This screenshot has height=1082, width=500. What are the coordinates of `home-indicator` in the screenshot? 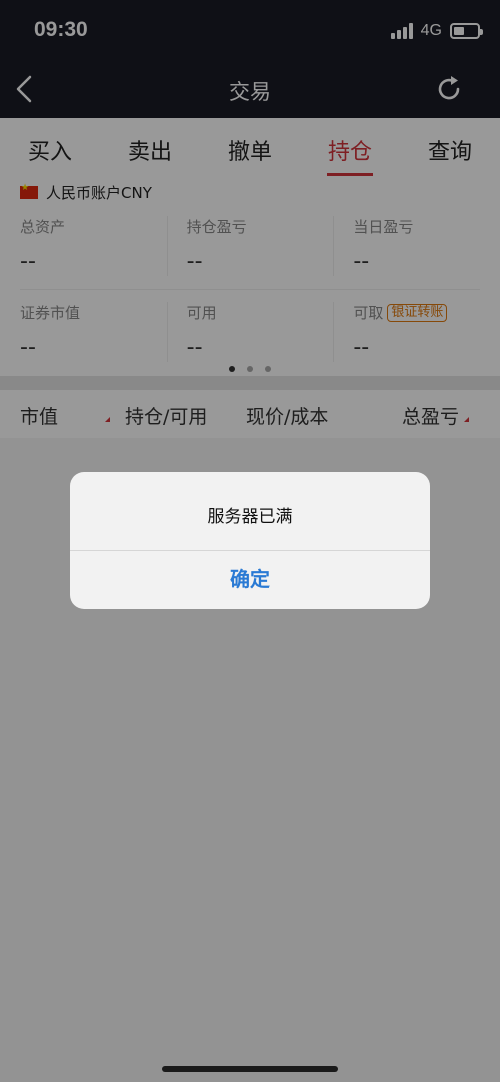 It's located at (250, 1069).